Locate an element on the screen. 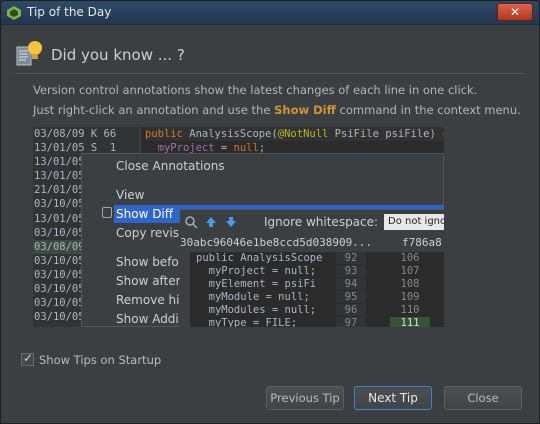  next-tip-button: Next Tip is located at coordinates (393, 398).